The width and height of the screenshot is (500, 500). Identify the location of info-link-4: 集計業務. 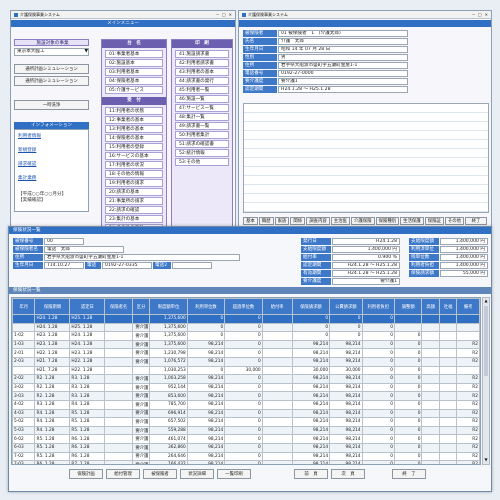
(51, 179).